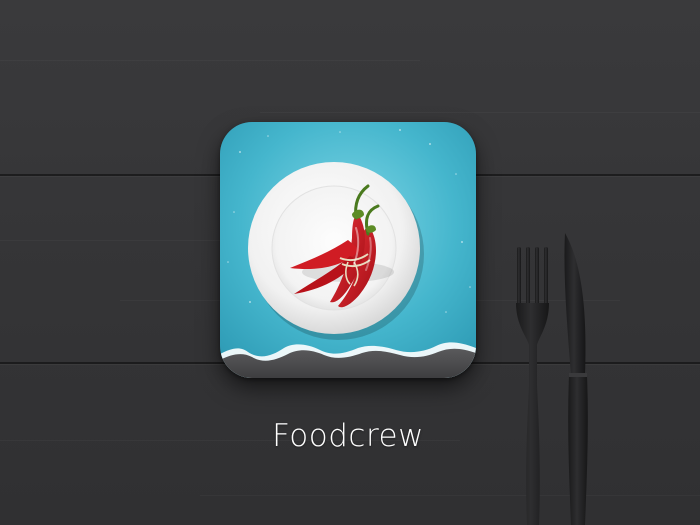  I want to click on app-name-label: Foodcrew, so click(348, 436).